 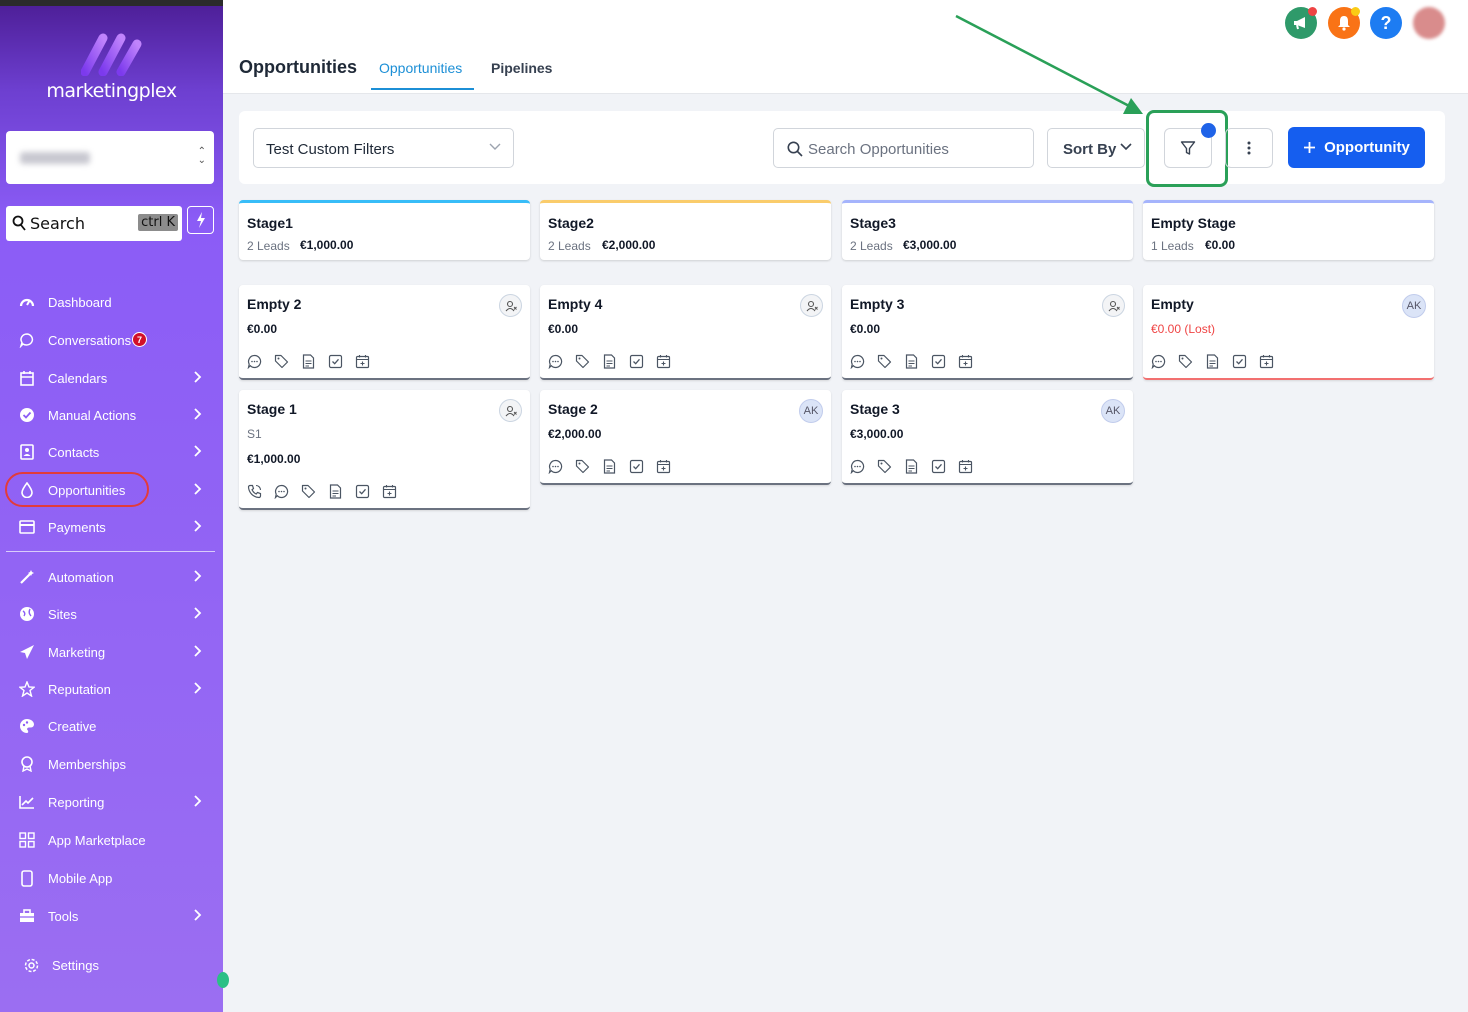 What do you see at coordinates (111, 340) in the screenshot?
I see `sidebar-item-conversations: Conversations 7` at bounding box center [111, 340].